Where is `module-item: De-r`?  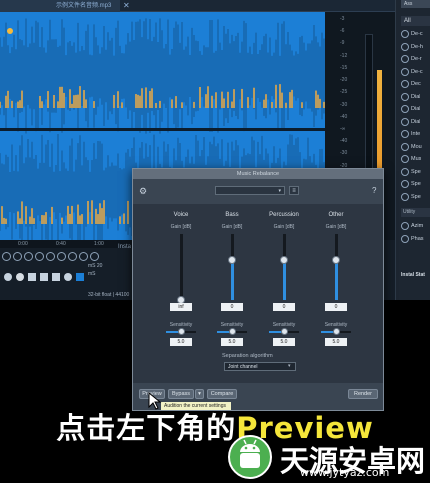
module-item: De-r is located at coordinates (415, 59).